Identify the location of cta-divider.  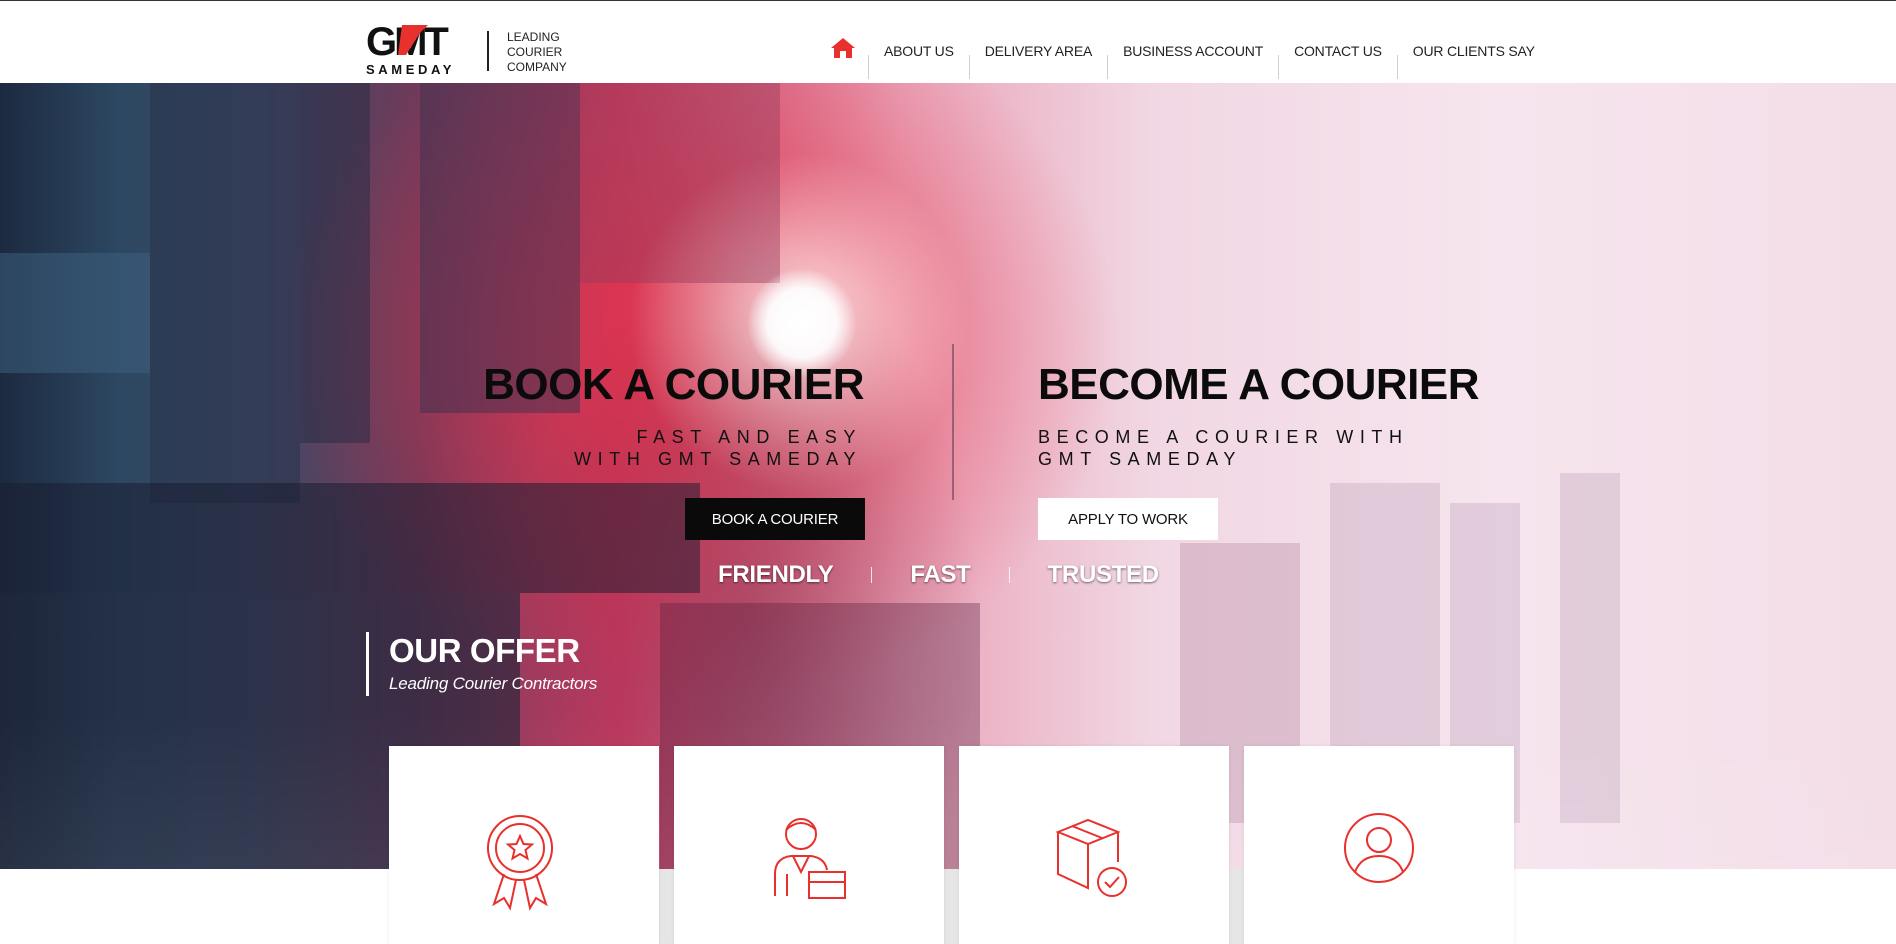
(953, 422).